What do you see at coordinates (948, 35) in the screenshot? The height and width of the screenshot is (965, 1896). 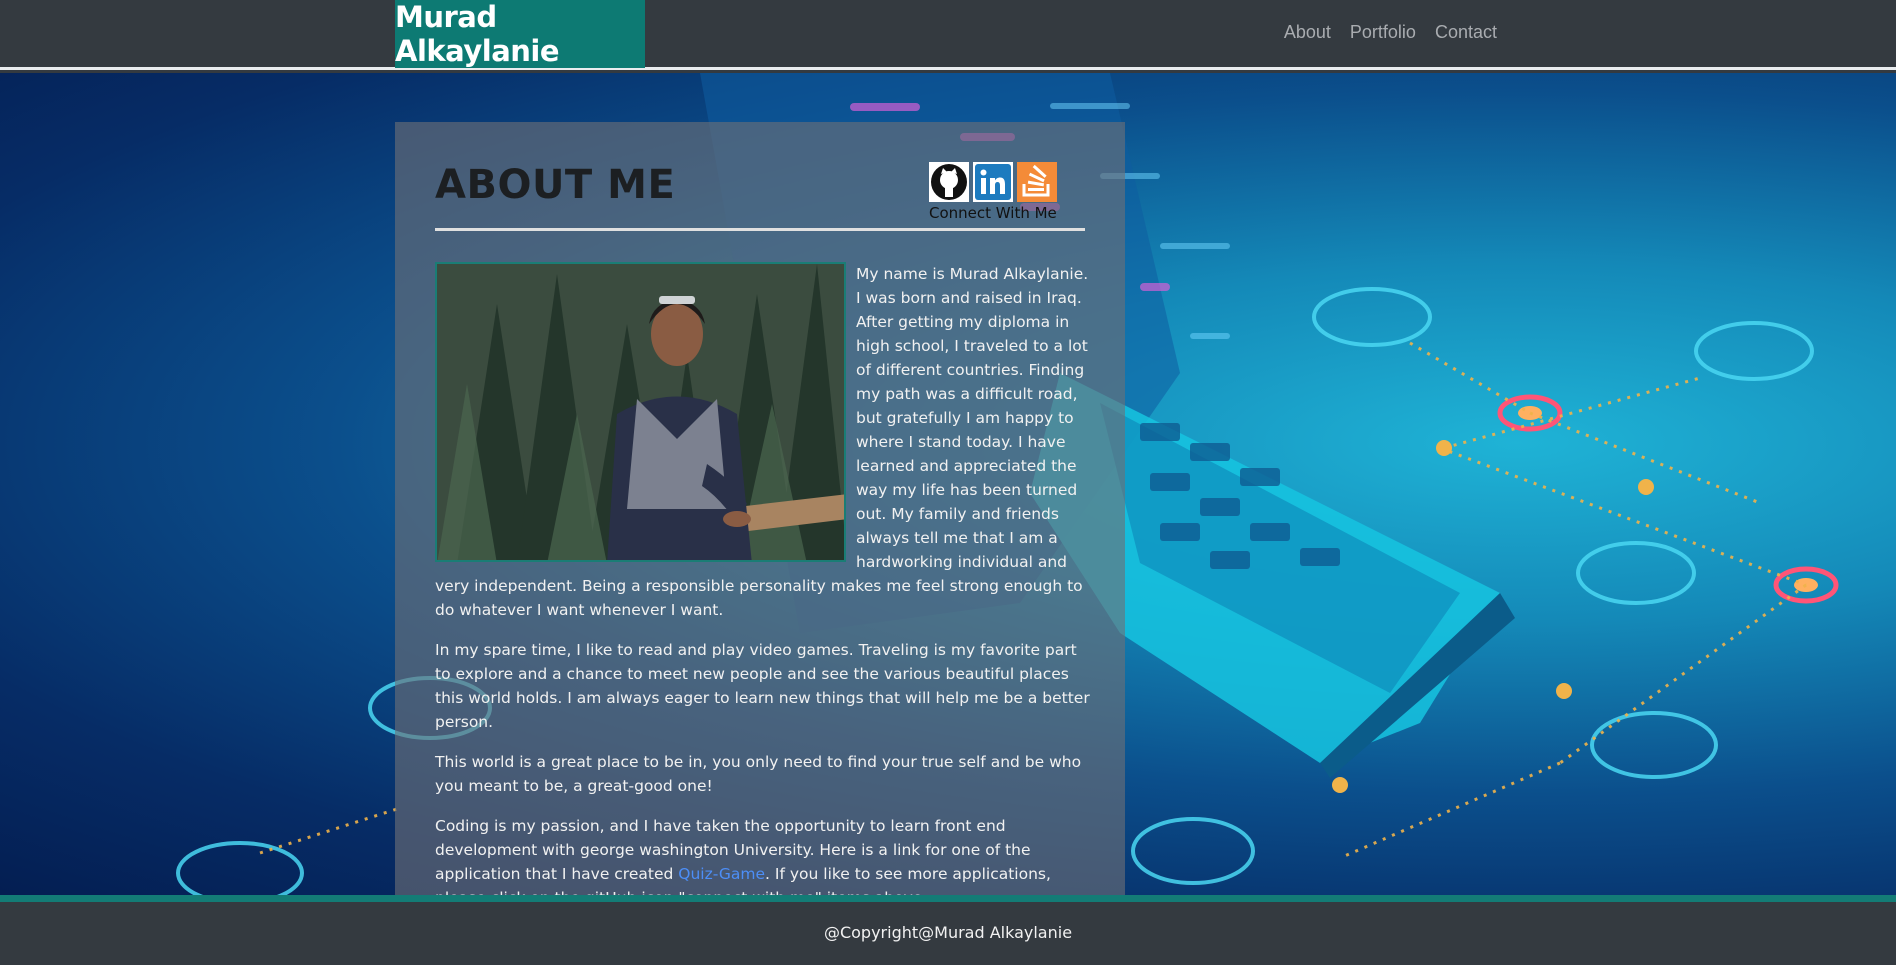 I see `navbar: Murad Alkaylanie About Portfolio Contact` at bounding box center [948, 35].